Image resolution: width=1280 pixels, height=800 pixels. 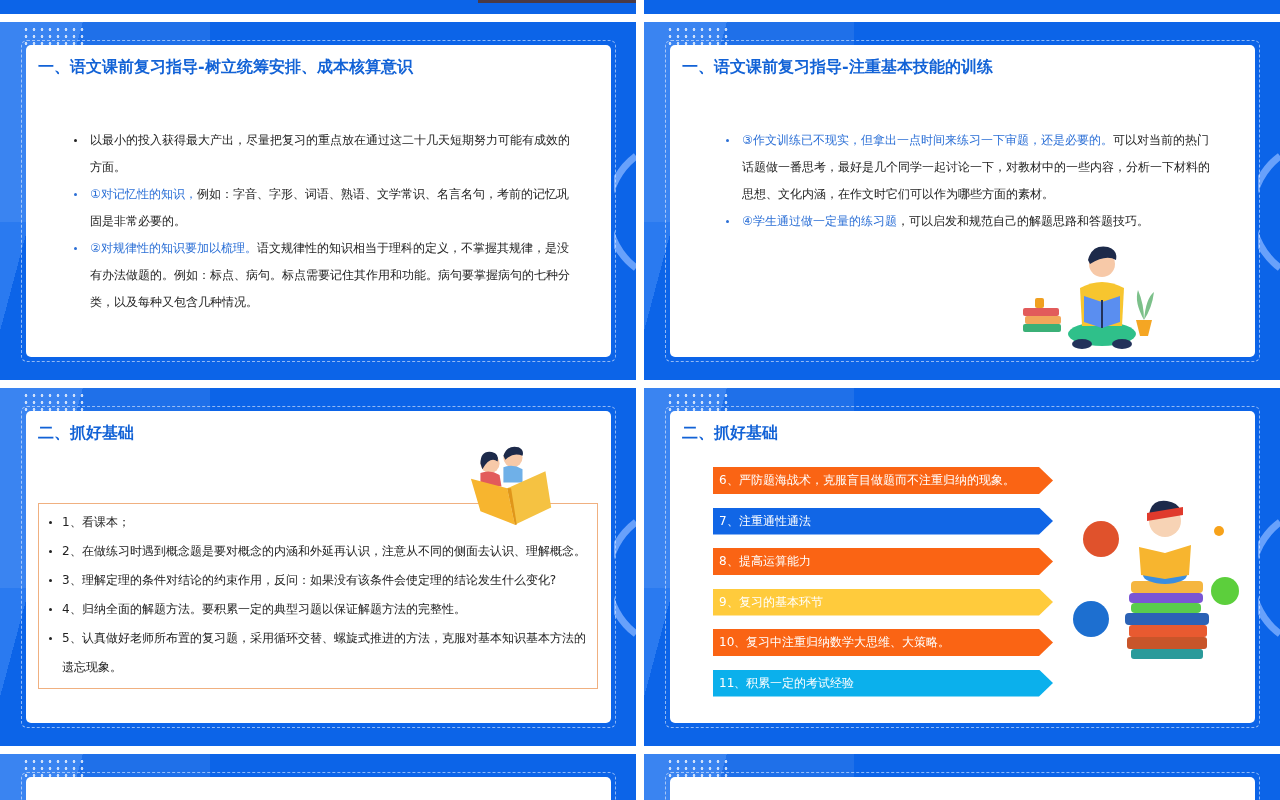 What do you see at coordinates (264, 609) in the screenshot?
I see `bullet-text: 4、归纳全面的解题方法。要积累一定的典型习题以保证解题方法的完整性。` at bounding box center [264, 609].